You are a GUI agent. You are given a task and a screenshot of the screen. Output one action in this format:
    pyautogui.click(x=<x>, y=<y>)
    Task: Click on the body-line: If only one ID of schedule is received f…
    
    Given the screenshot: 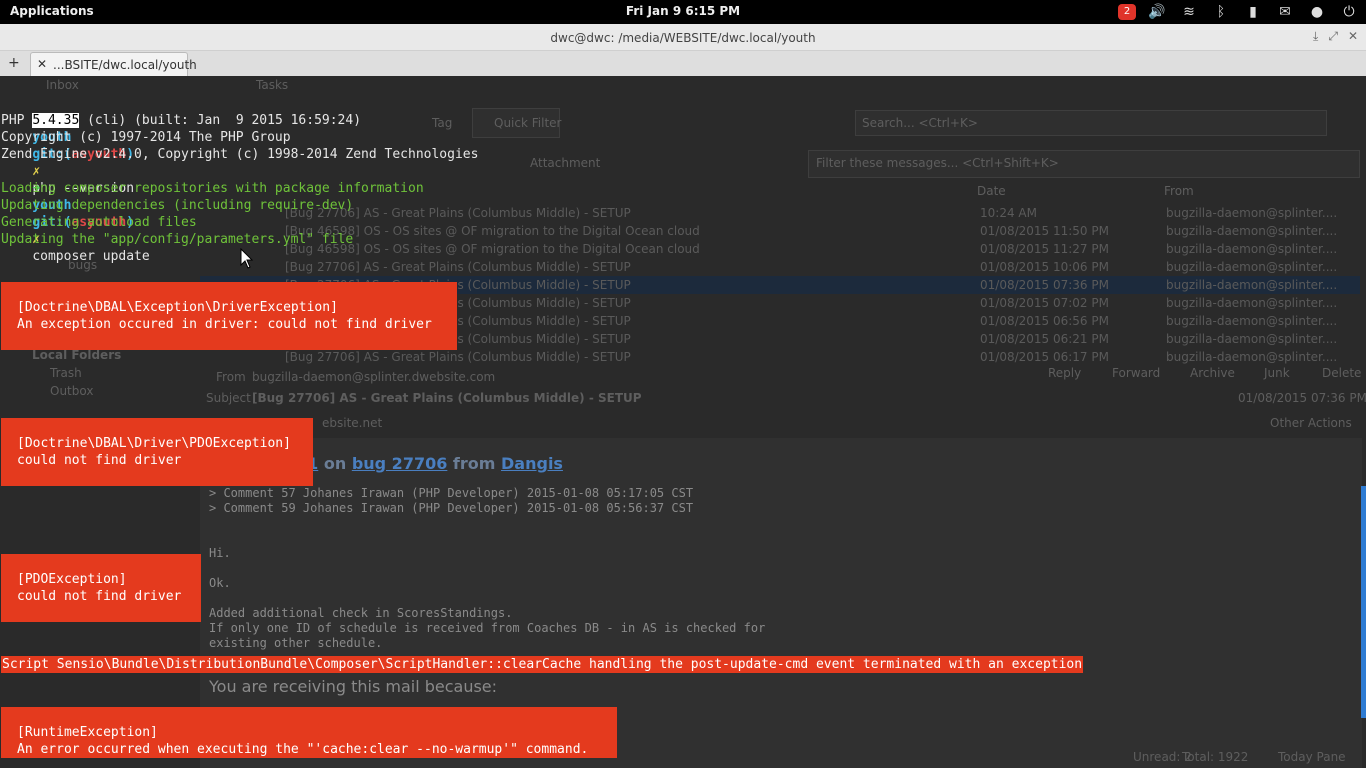 What is the action you would take?
    pyautogui.click(x=487, y=628)
    